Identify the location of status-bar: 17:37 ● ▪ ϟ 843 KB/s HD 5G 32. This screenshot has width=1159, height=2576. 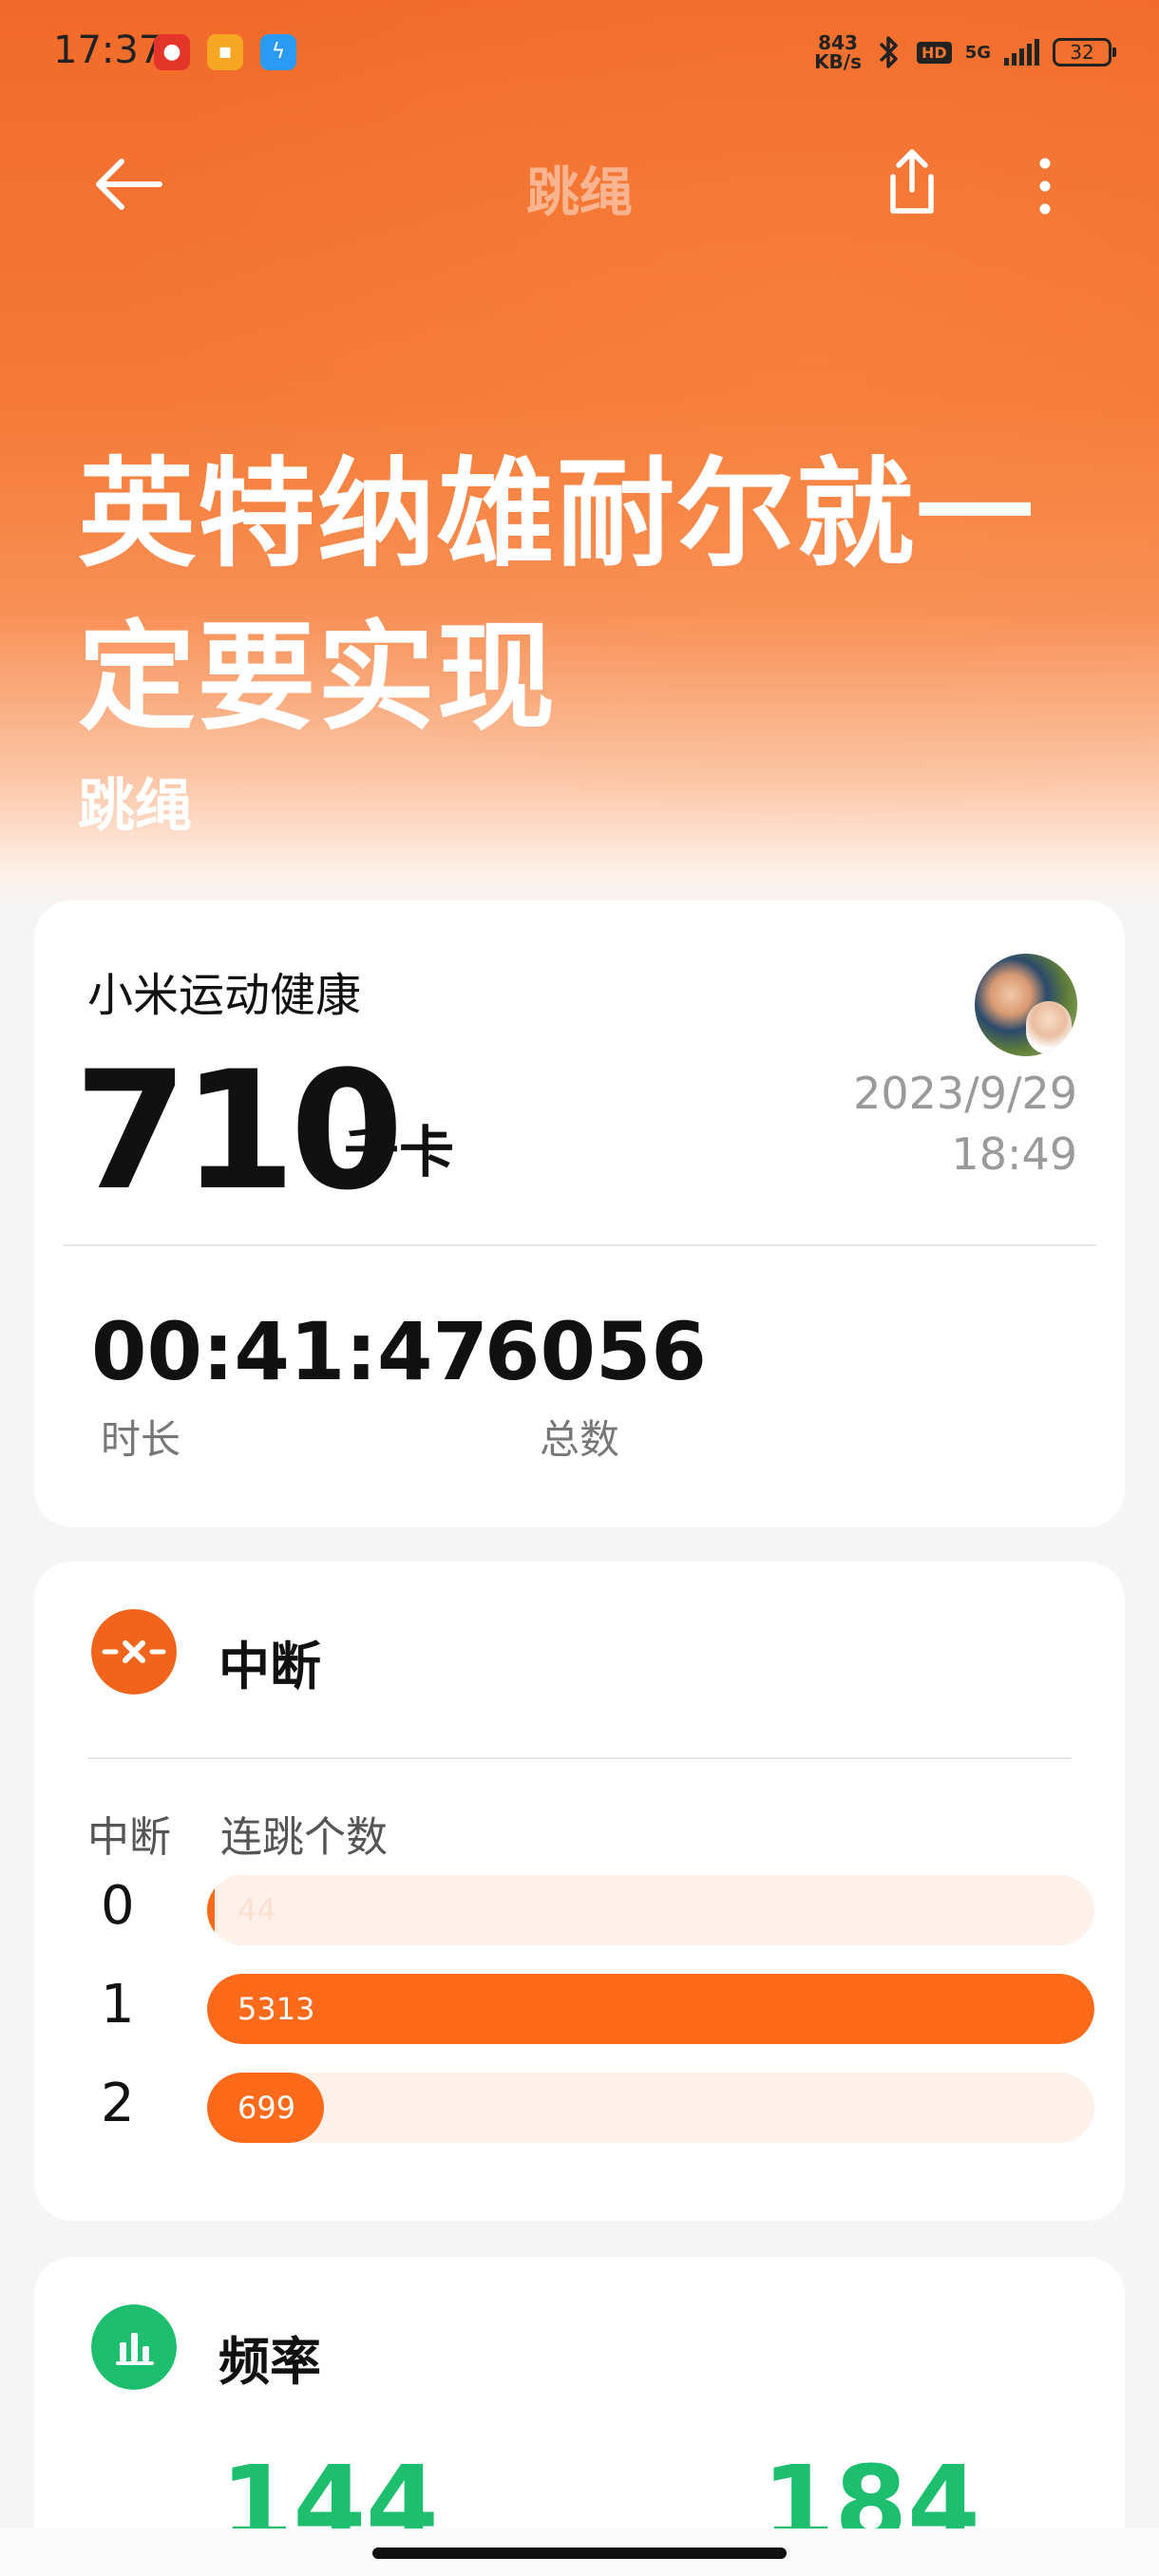
(579, 52).